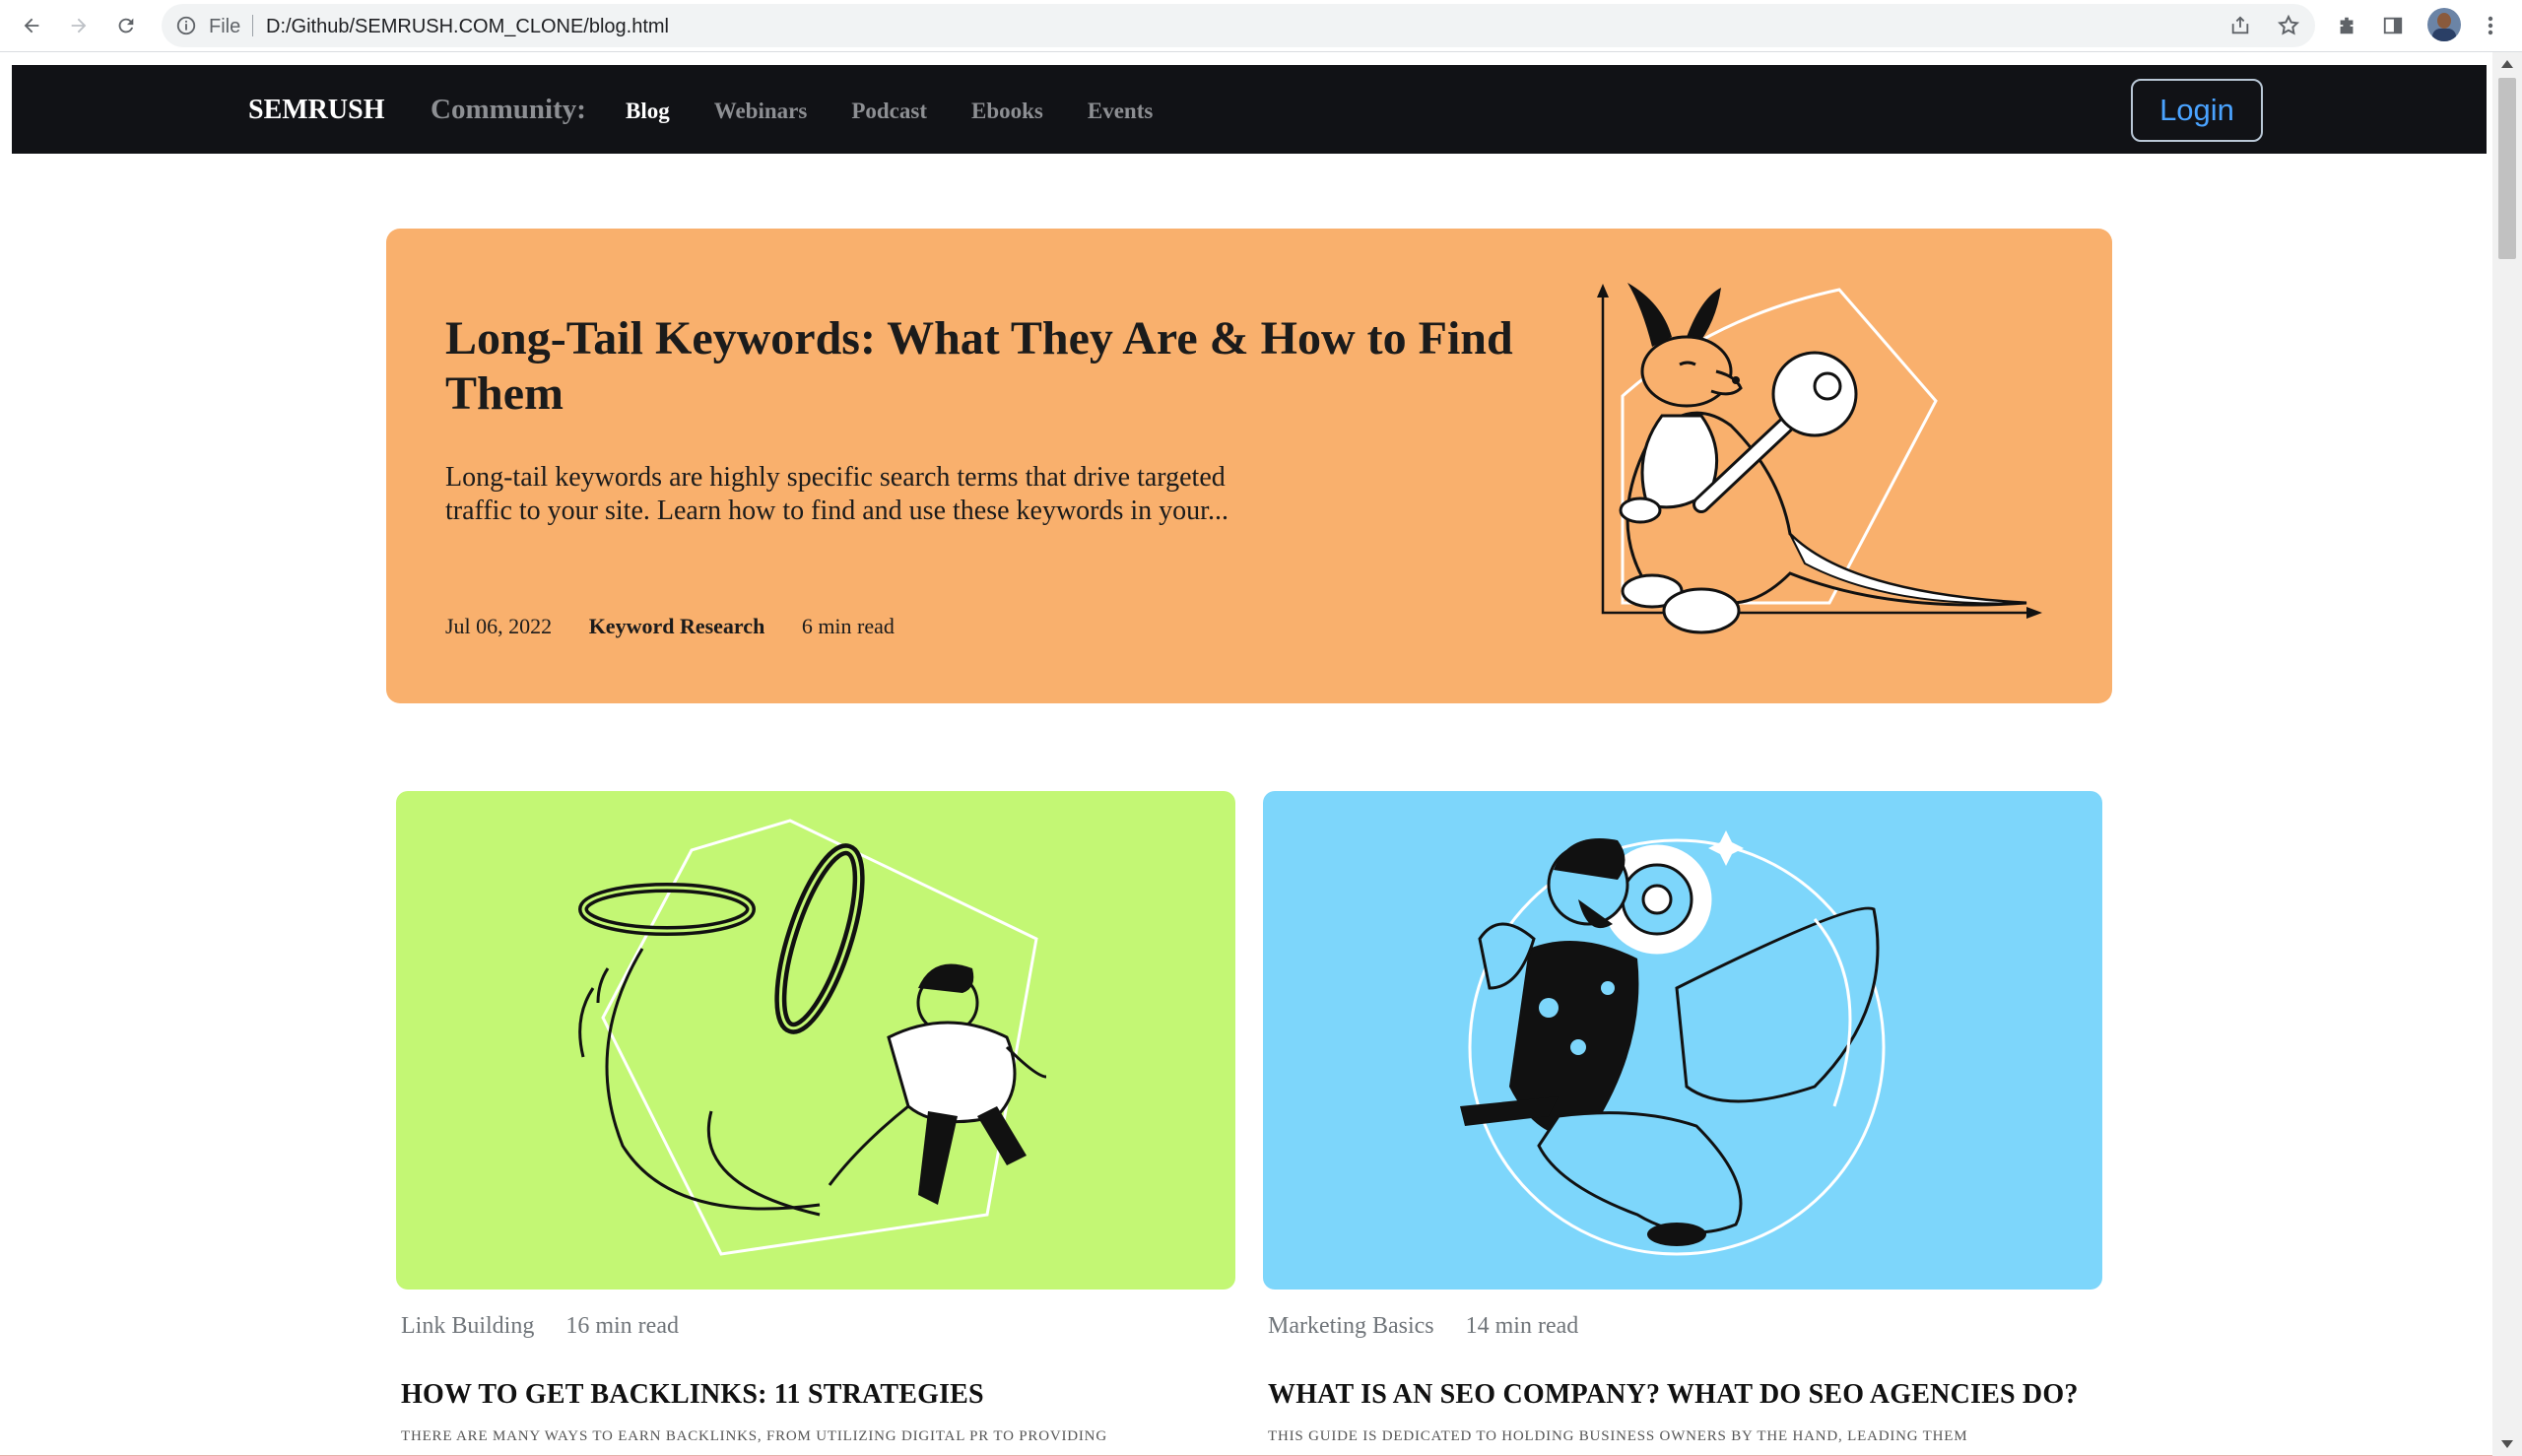 Image resolution: width=2522 pixels, height=1456 pixels. What do you see at coordinates (2444, 24) in the screenshot?
I see `profile-avatar` at bounding box center [2444, 24].